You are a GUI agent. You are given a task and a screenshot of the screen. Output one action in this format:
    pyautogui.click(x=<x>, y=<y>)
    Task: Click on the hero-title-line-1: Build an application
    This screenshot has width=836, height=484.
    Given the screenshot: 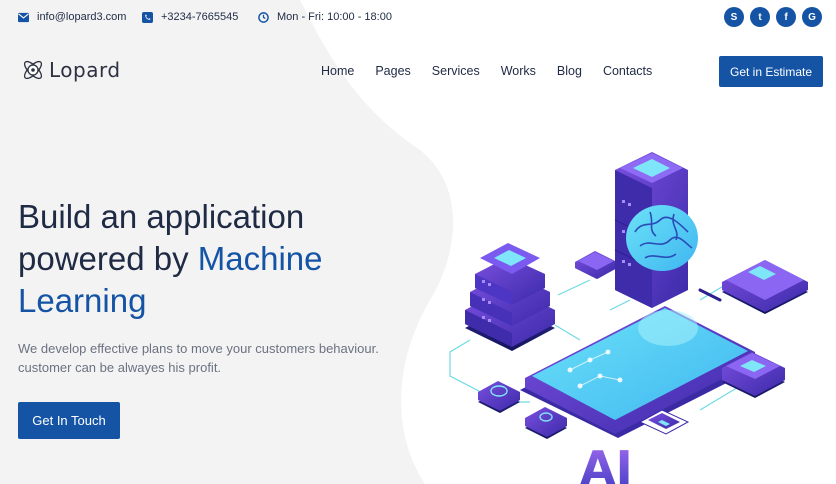 What is the action you would take?
    pyautogui.click(x=161, y=216)
    